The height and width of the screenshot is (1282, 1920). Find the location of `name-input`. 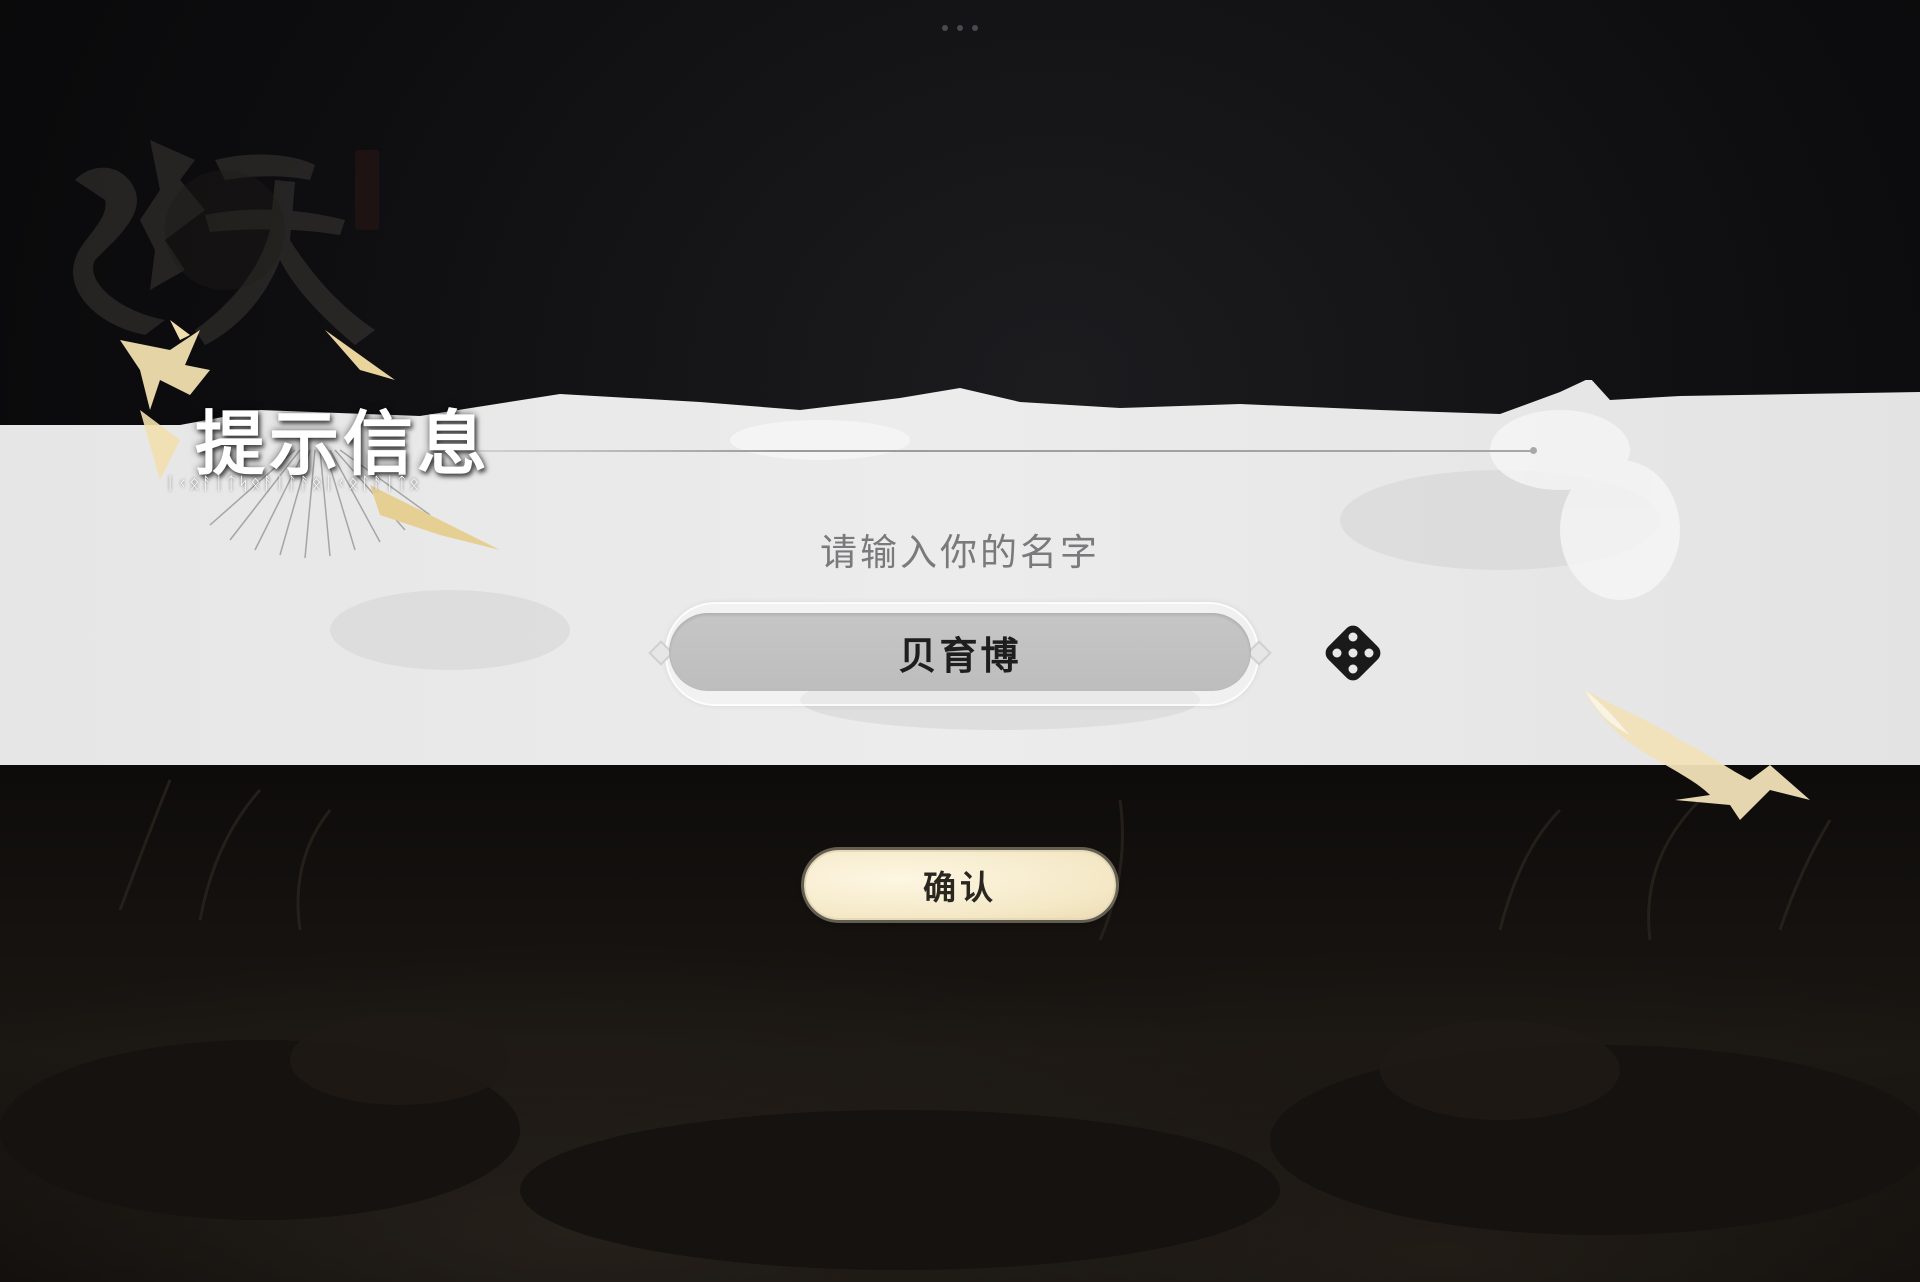

name-input is located at coordinates (960, 652).